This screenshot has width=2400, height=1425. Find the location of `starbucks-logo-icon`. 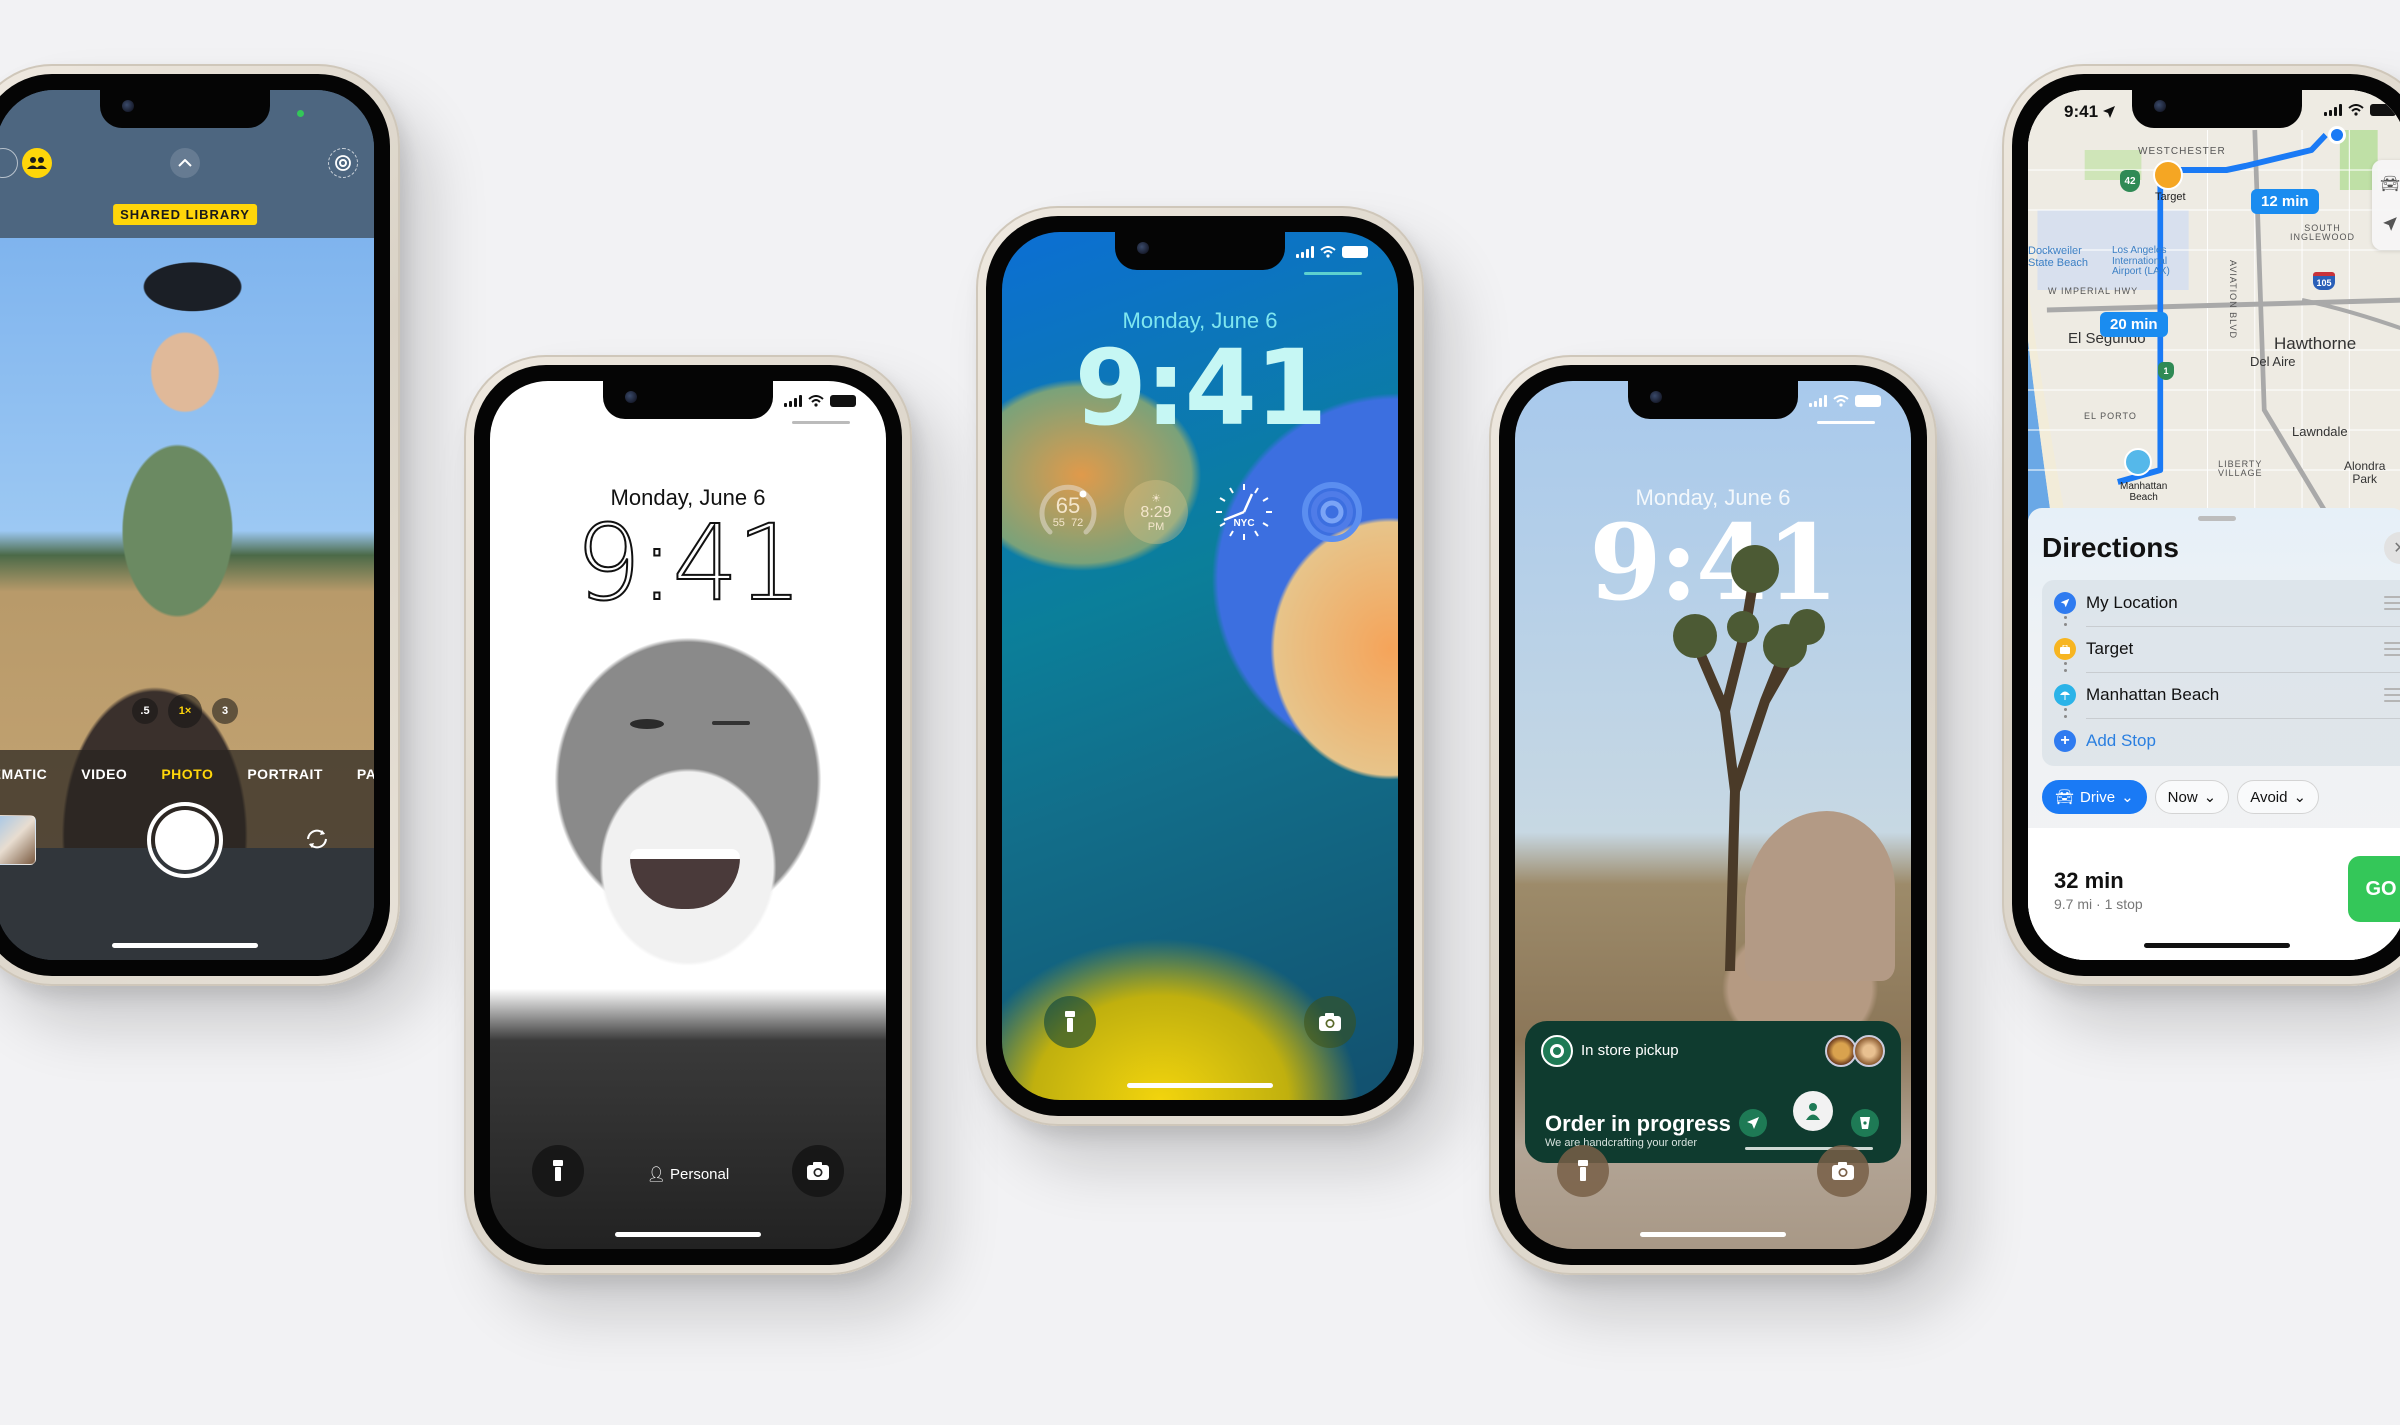

starbucks-logo-icon is located at coordinates (1557, 1051).